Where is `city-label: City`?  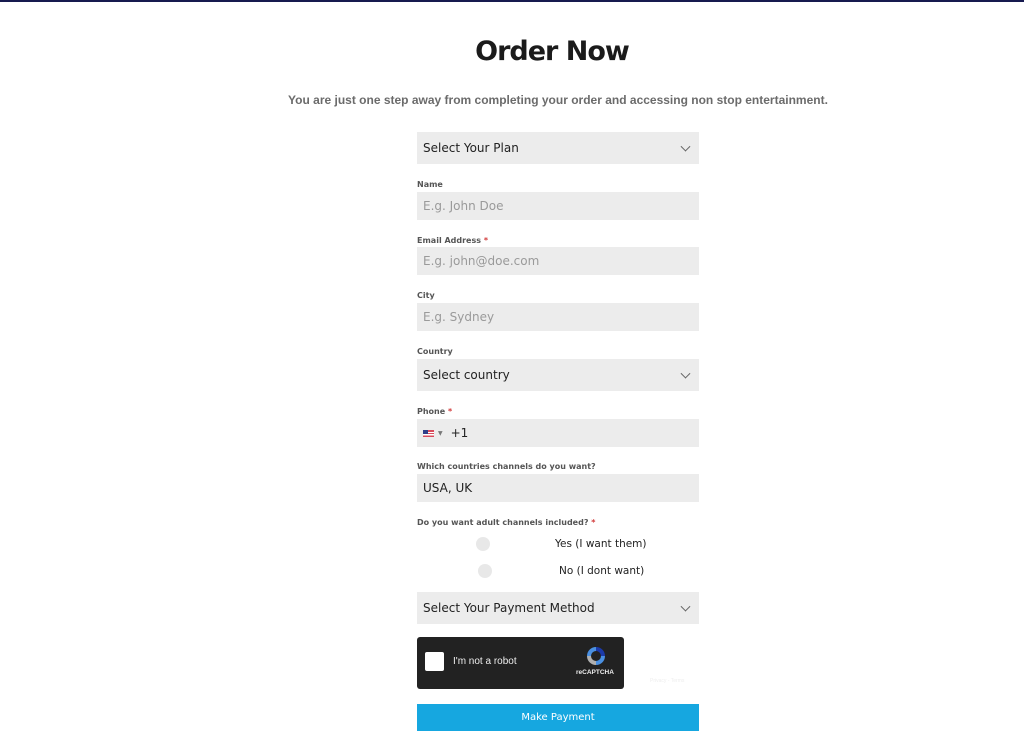 city-label: City is located at coordinates (426, 295).